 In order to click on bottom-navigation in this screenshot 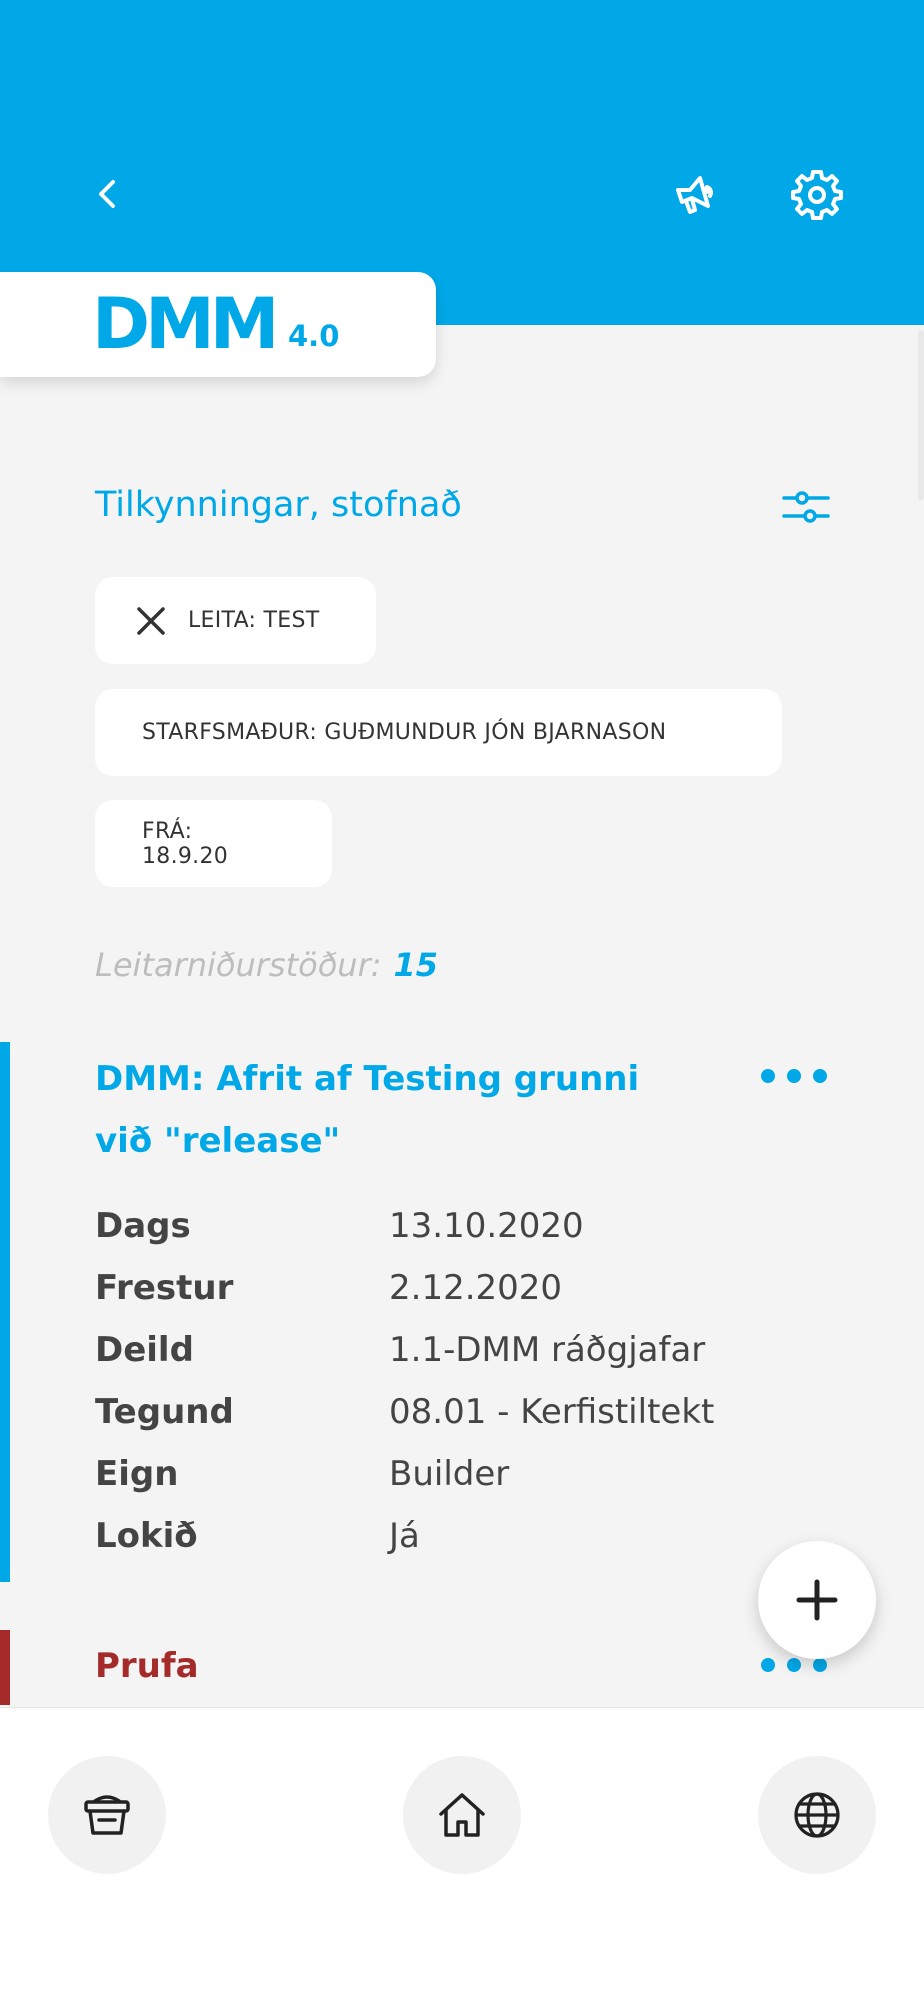, I will do `click(462, 1853)`.